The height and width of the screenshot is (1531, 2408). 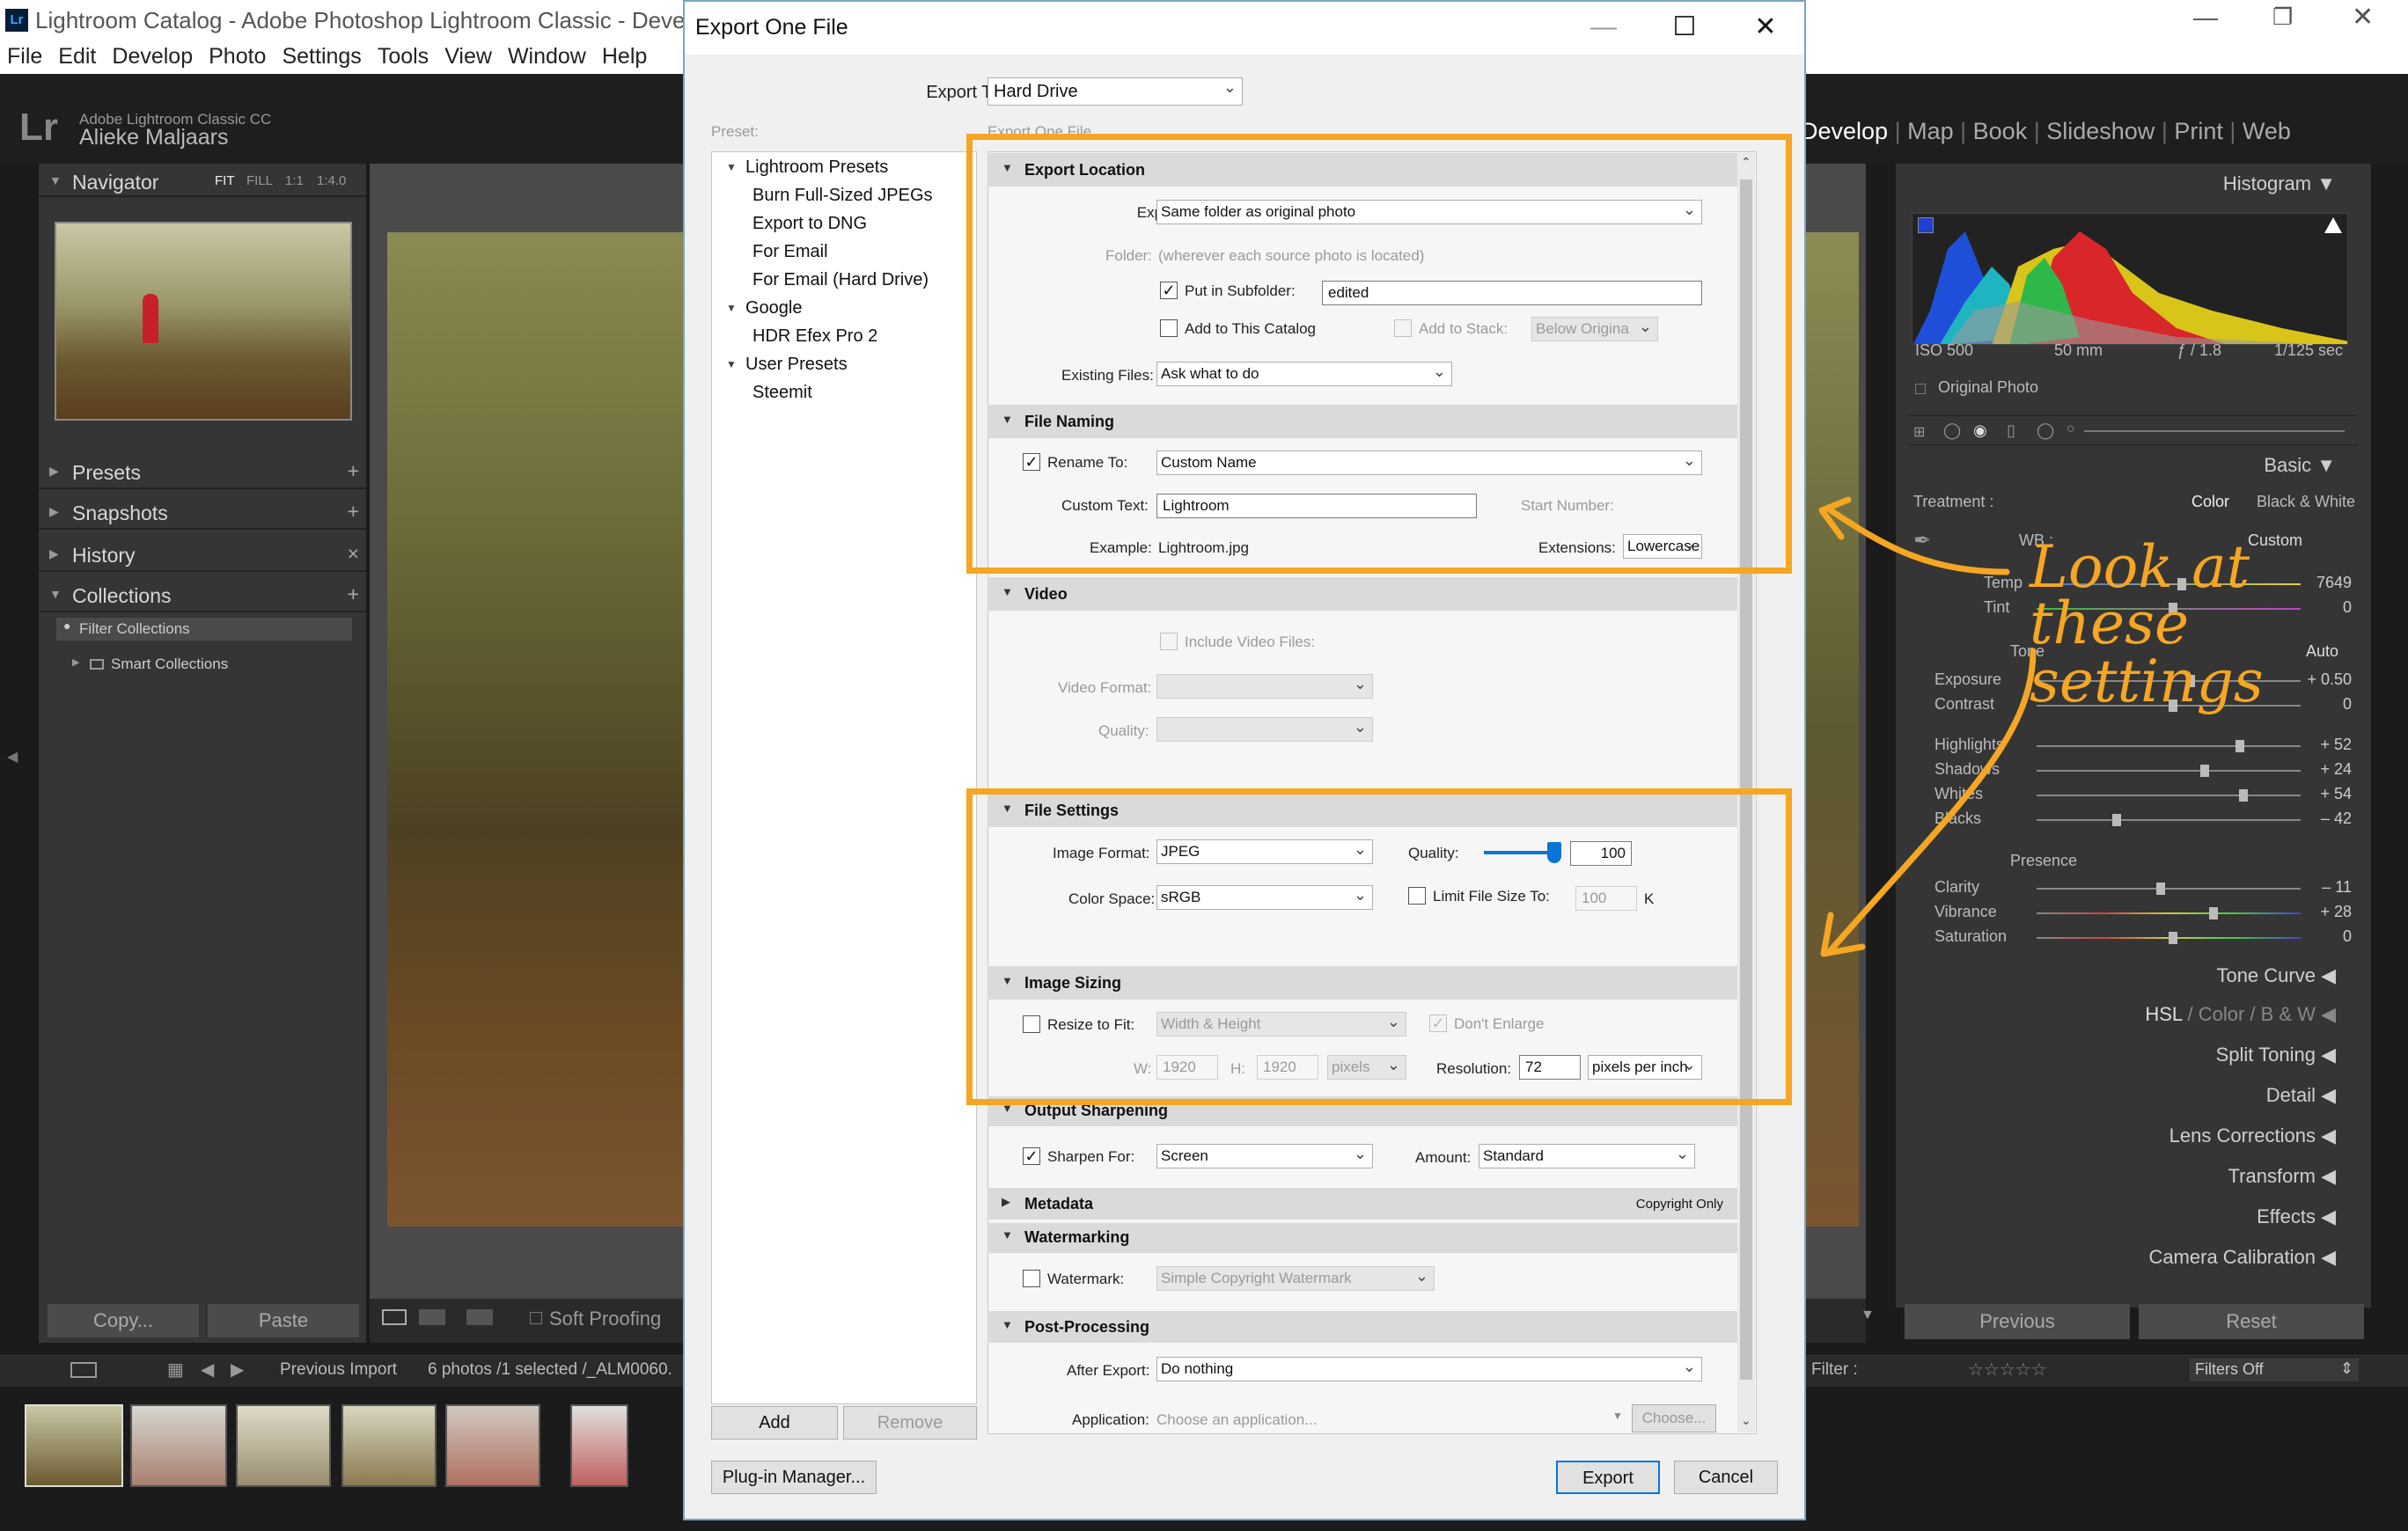 I want to click on histogram-header: Histogram ▼, so click(x=2279, y=183).